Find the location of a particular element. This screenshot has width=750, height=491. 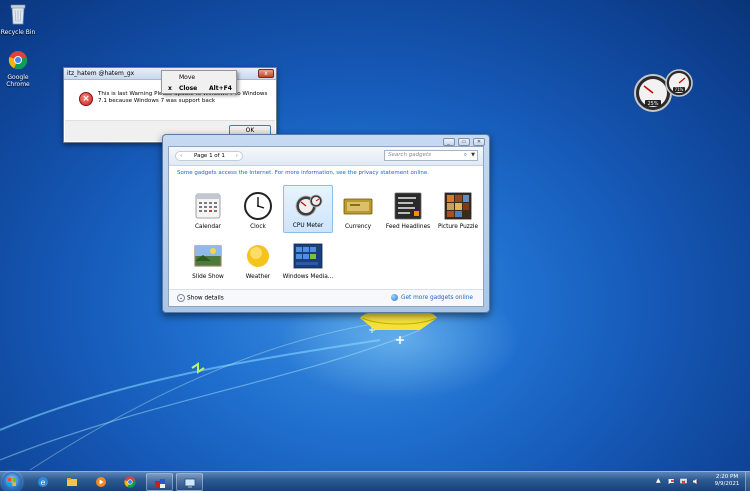

gadget-tile-currency: Currency is located at coordinates (358, 211).